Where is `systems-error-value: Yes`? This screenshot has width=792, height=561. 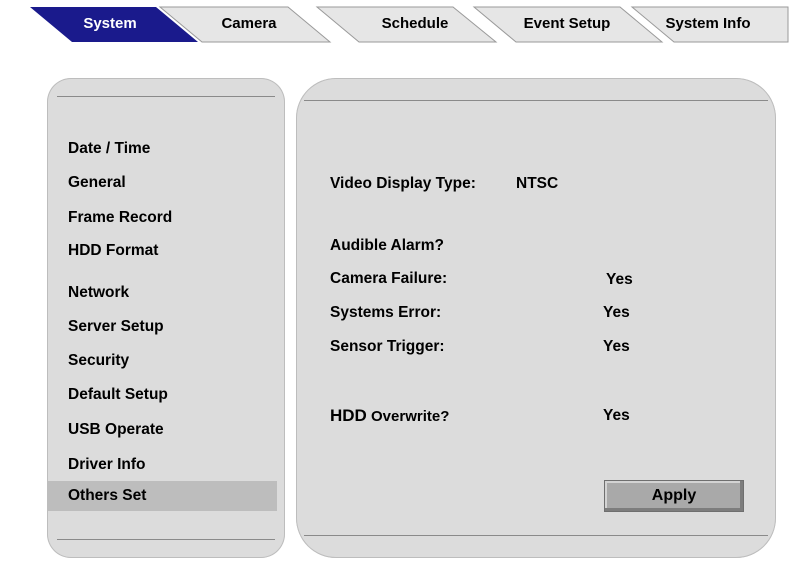 systems-error-value: Yes is located at coordinates (616, 313).